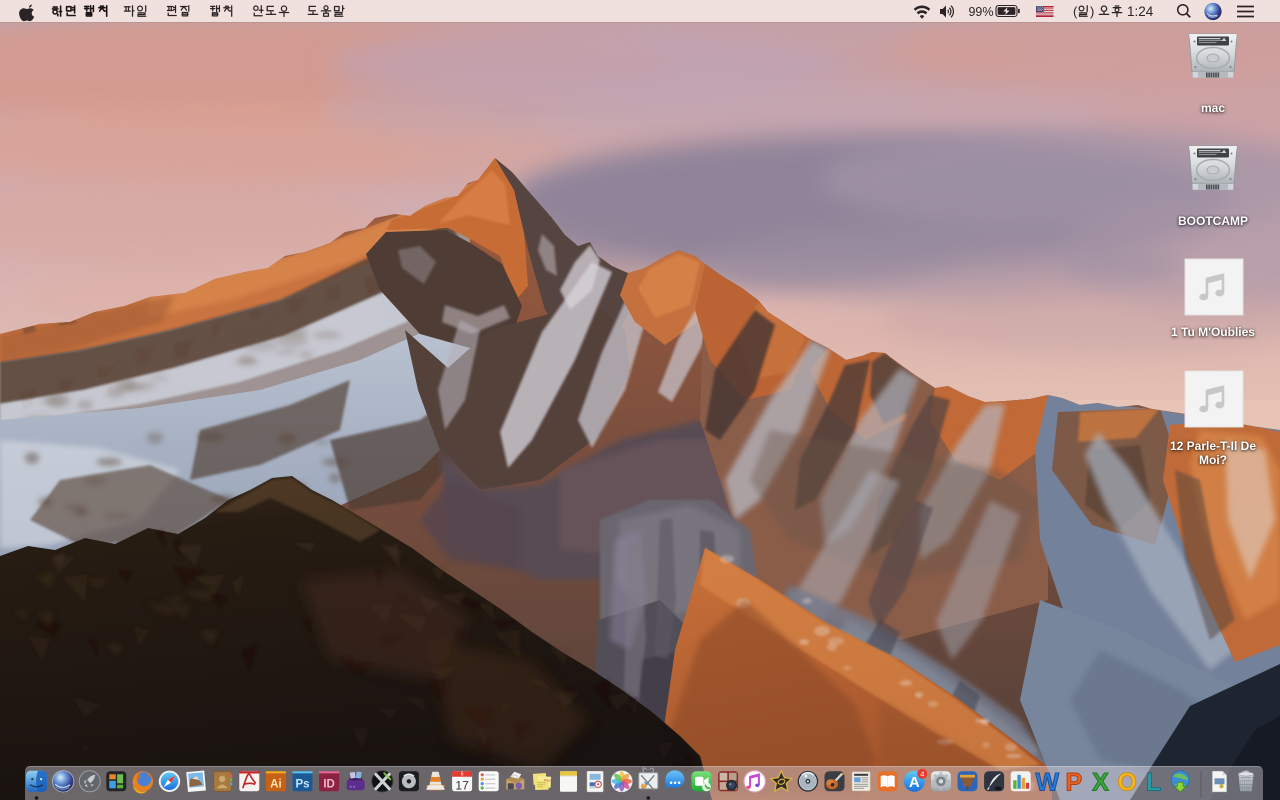 This screenshot has height=800, width=1280. Describe the element at coordinates (980, 12) in the screenshot. I see `svg-text: 99%` at that location.